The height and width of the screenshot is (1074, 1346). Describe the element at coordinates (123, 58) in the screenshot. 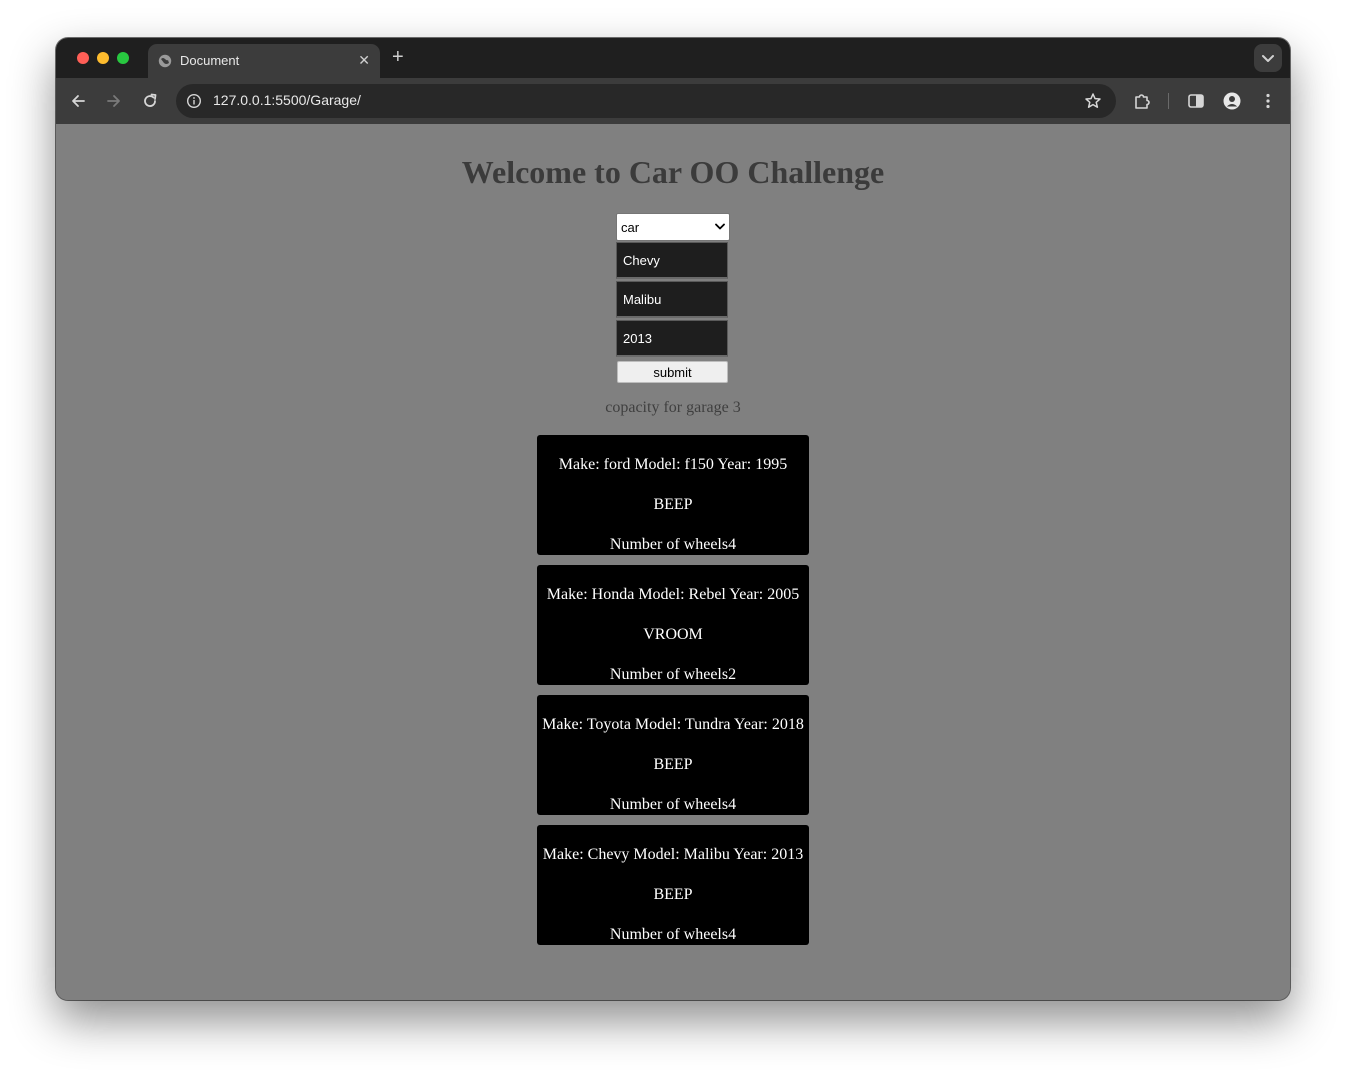

I see `maximize-window-button` at that location.